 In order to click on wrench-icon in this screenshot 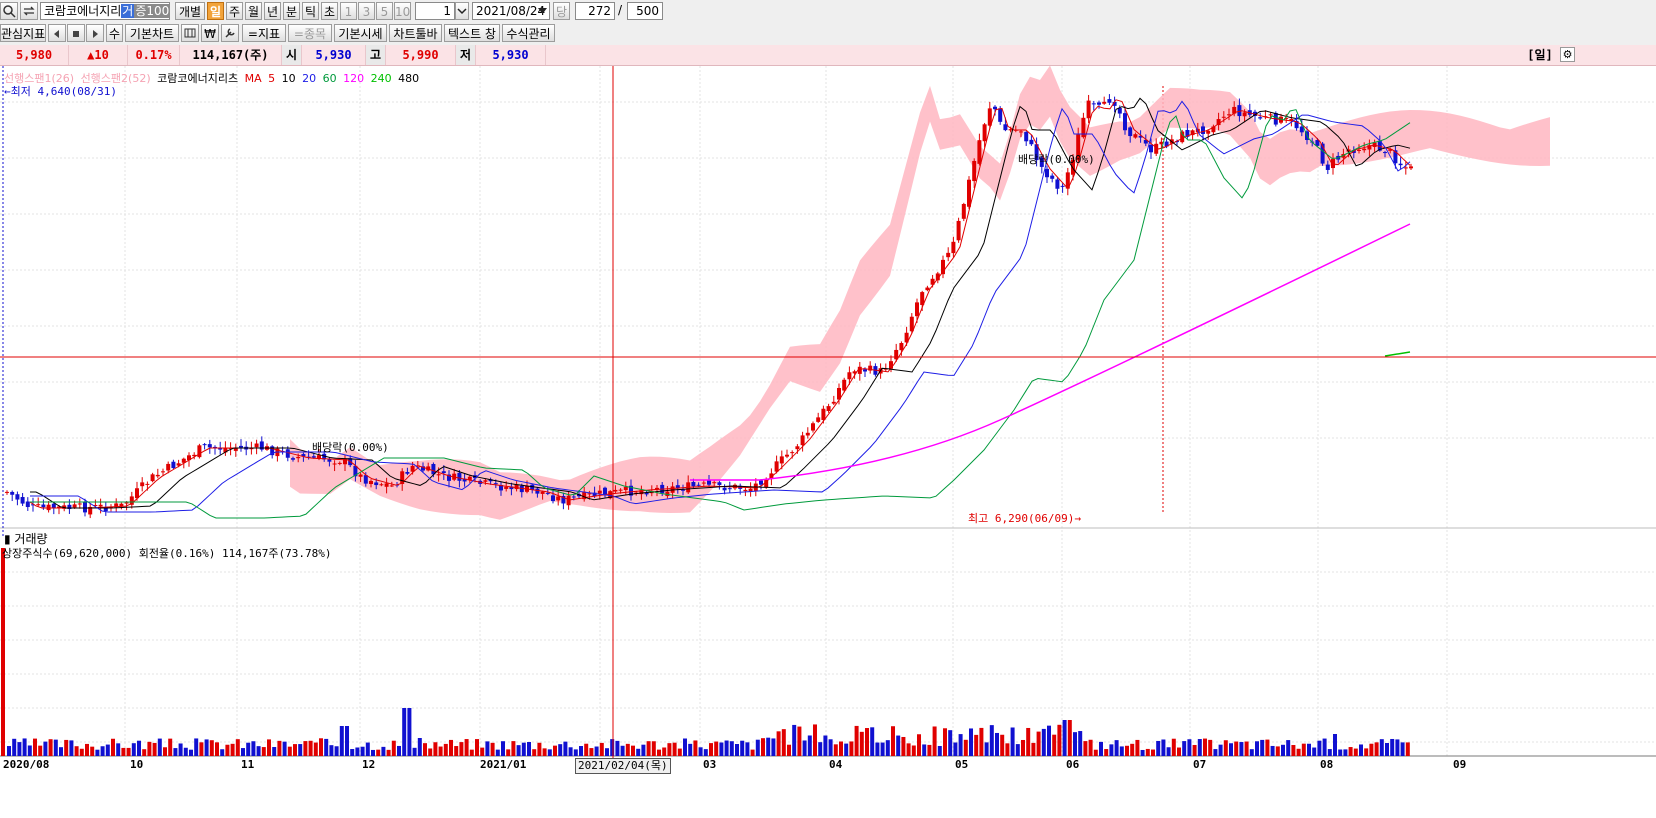, I will do `click(230, 33)`.